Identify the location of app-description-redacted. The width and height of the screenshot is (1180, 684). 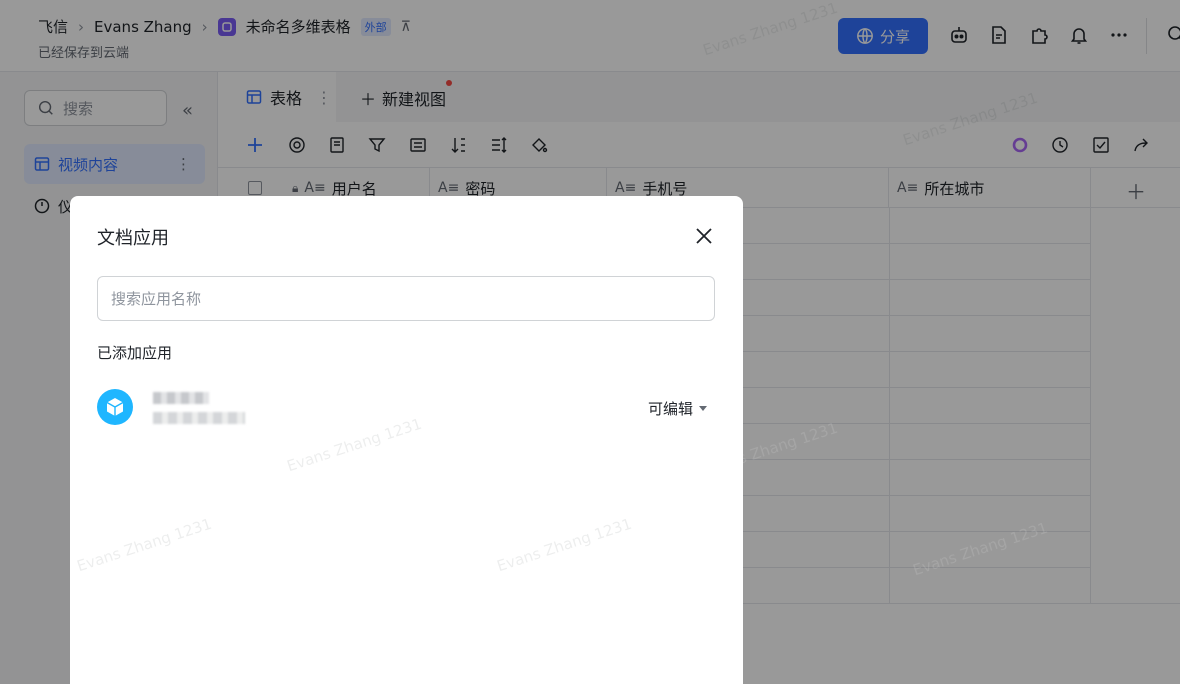
(199, 418).